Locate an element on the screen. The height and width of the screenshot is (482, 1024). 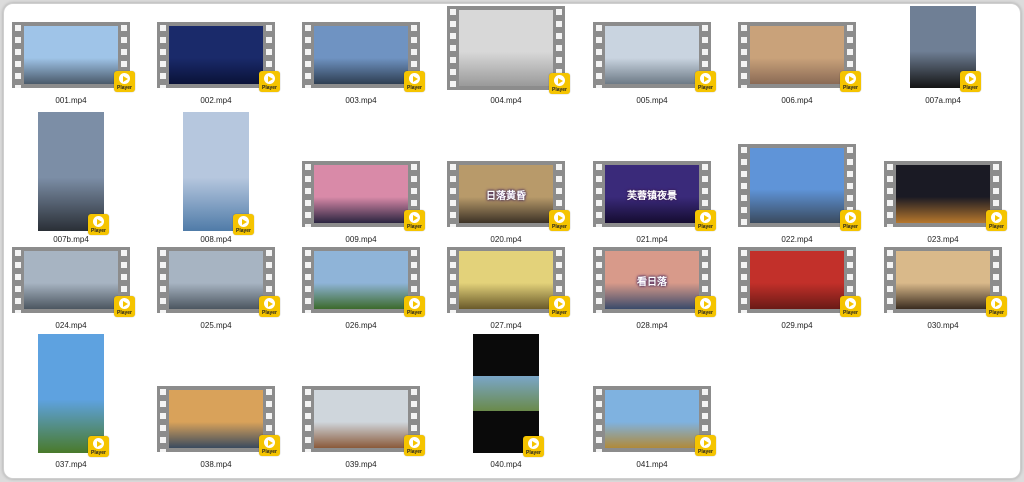
file-item: Player 037.mp4 is located at coordinates (71, 241).